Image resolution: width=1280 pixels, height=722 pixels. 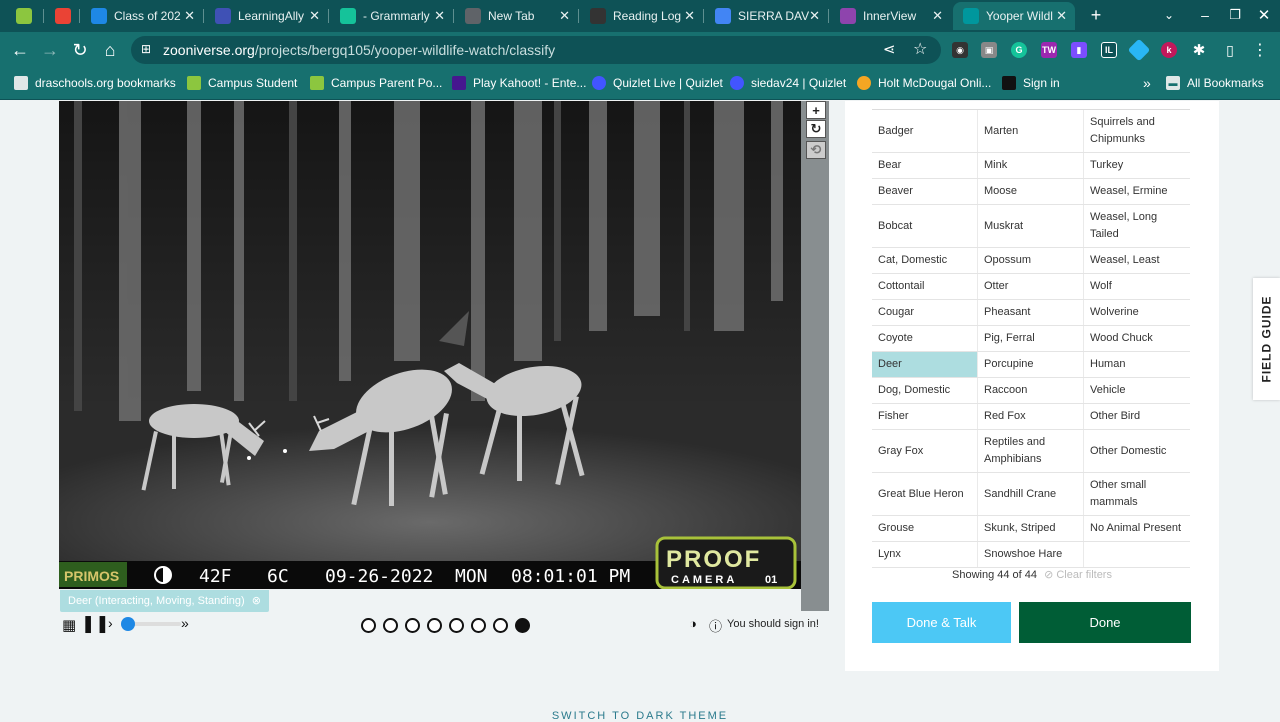 What do you see at coordinates (95, 83) in the screenshot?
I see `bookmark-0: draschools.org bookmarks` at bounding box center [95, 83].